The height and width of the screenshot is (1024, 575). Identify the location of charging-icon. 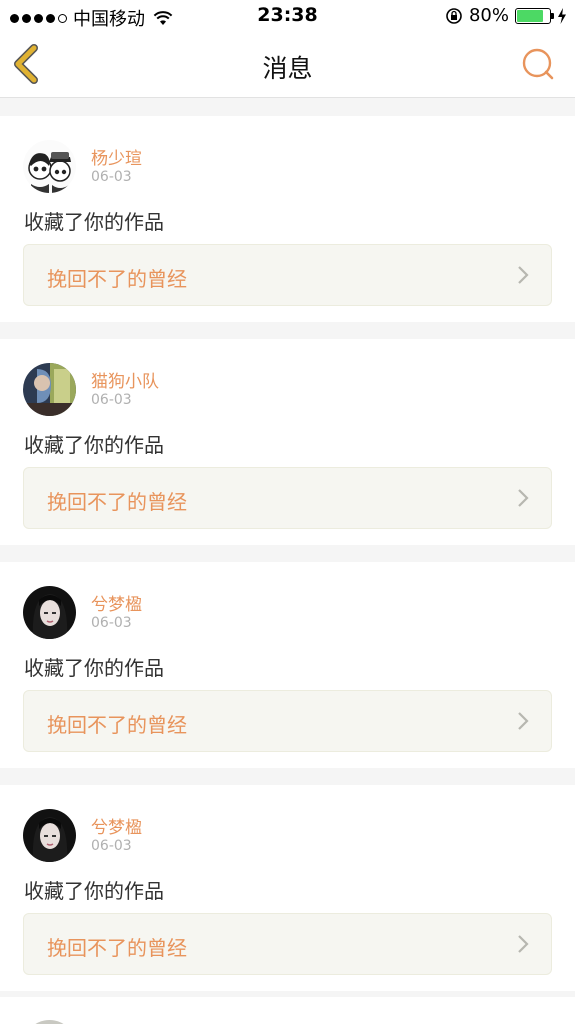
(562, 15).